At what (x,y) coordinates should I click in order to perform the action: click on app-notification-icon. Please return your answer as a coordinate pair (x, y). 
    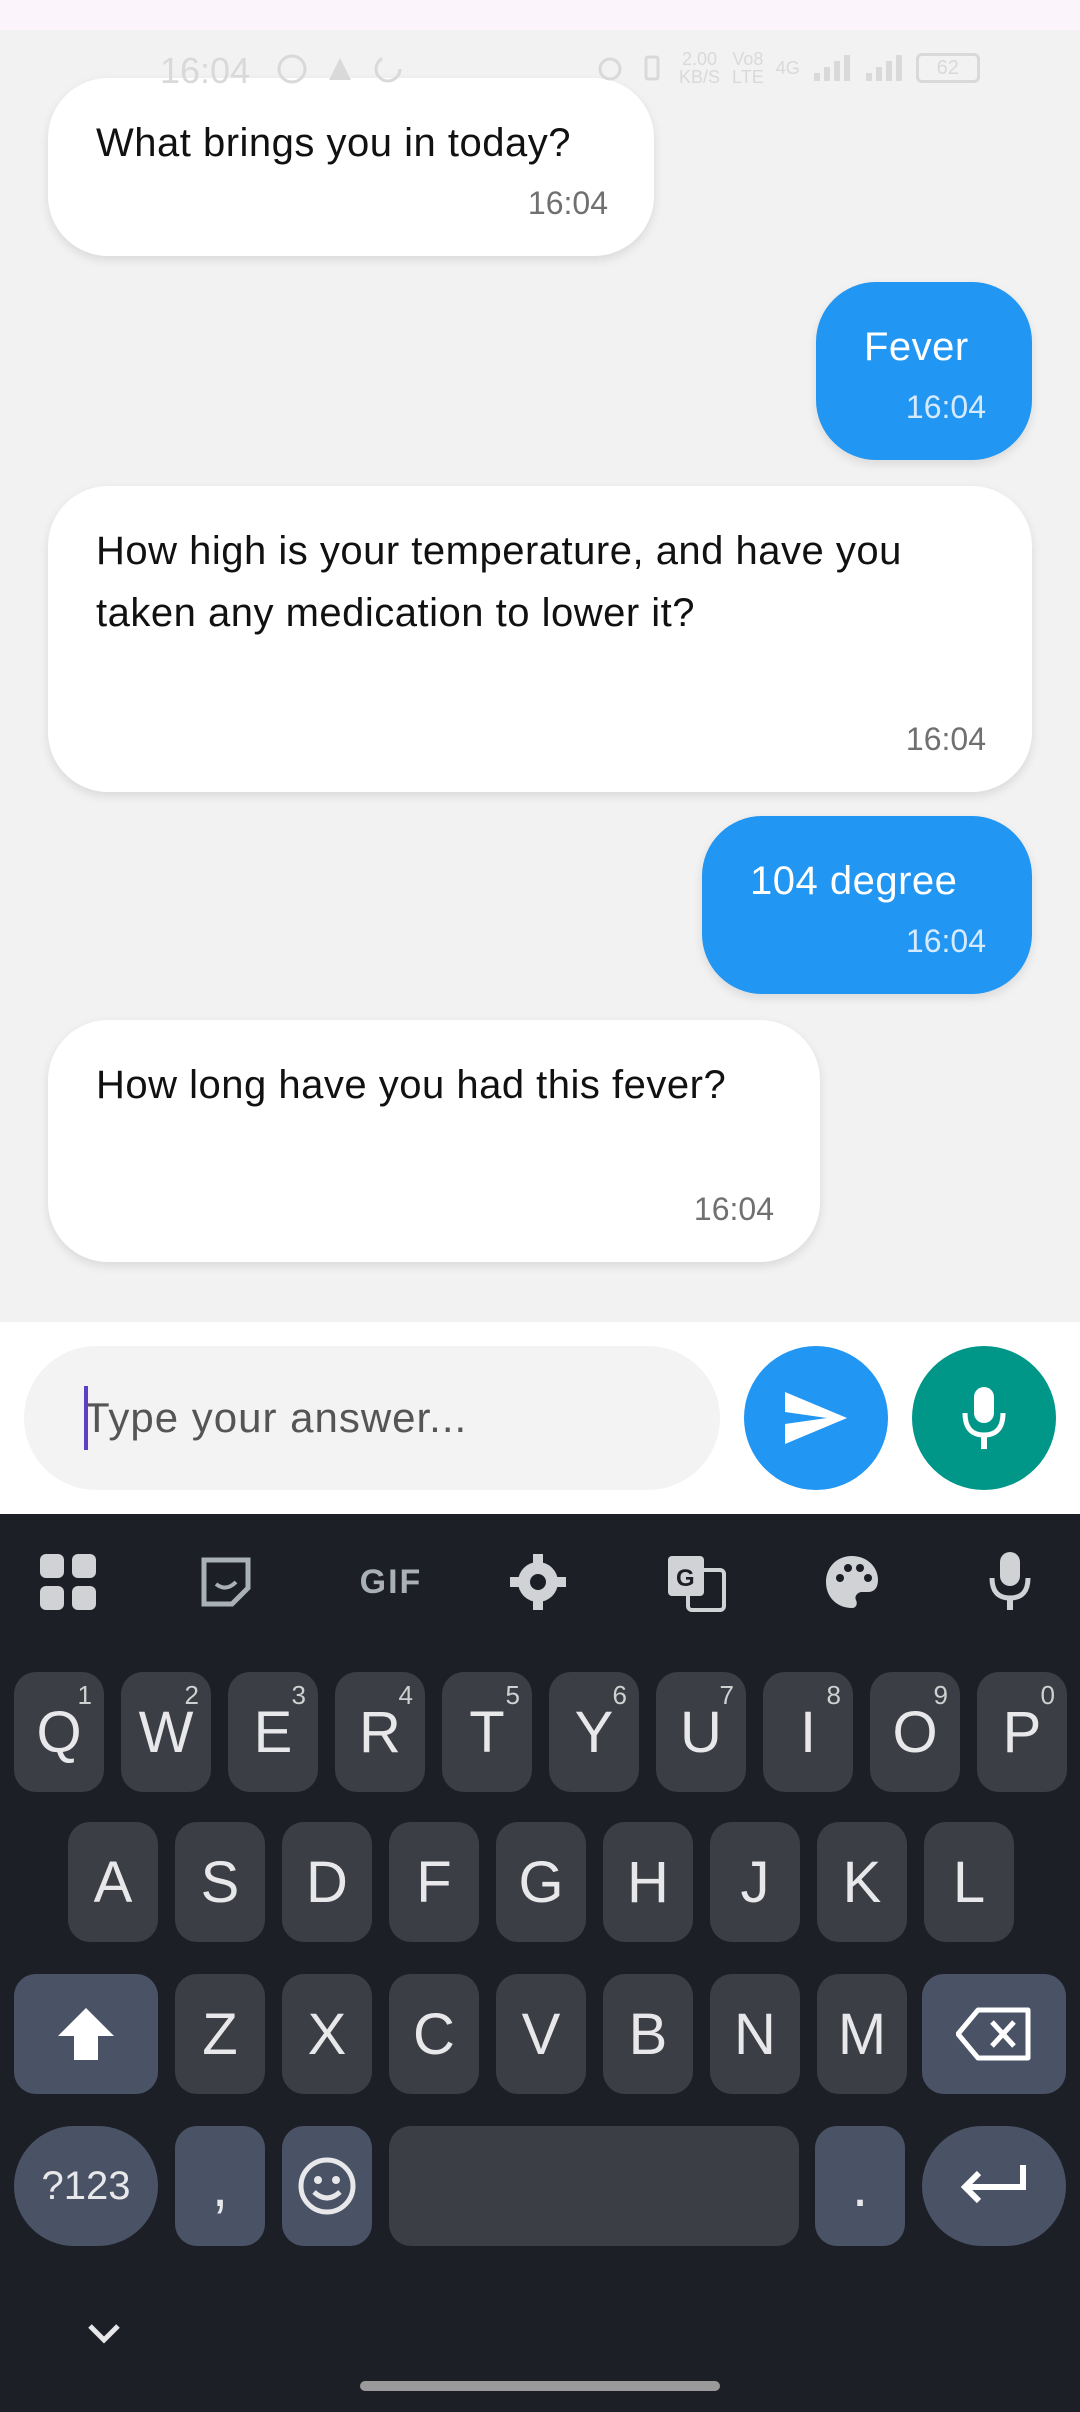
    Looking at the image, I should click on (340, 69).